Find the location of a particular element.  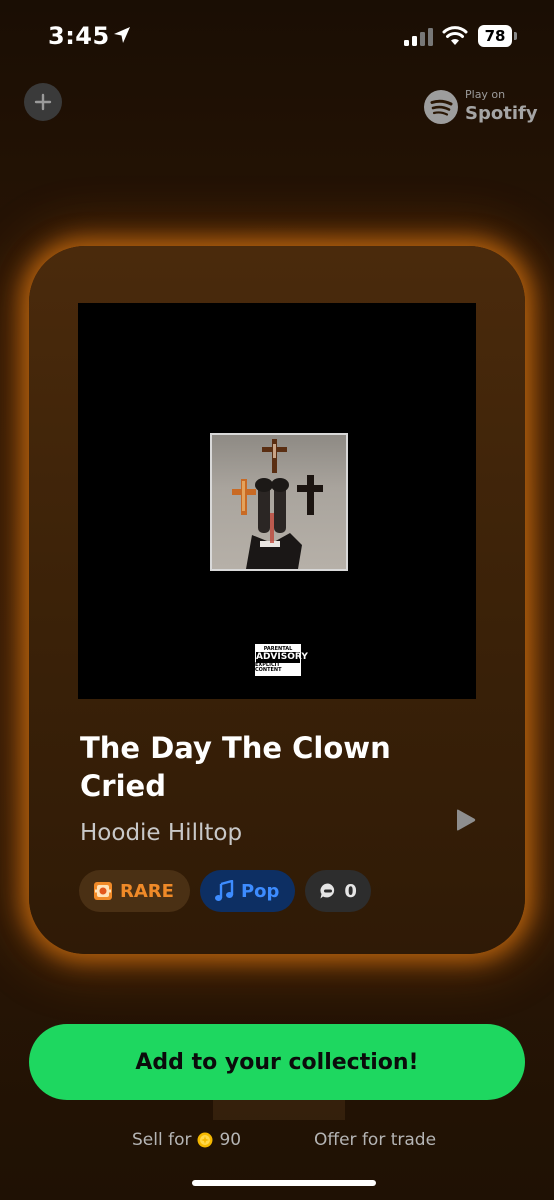

add-to-collection-button: Add to your collection! is located at coordinates (277, 1062).